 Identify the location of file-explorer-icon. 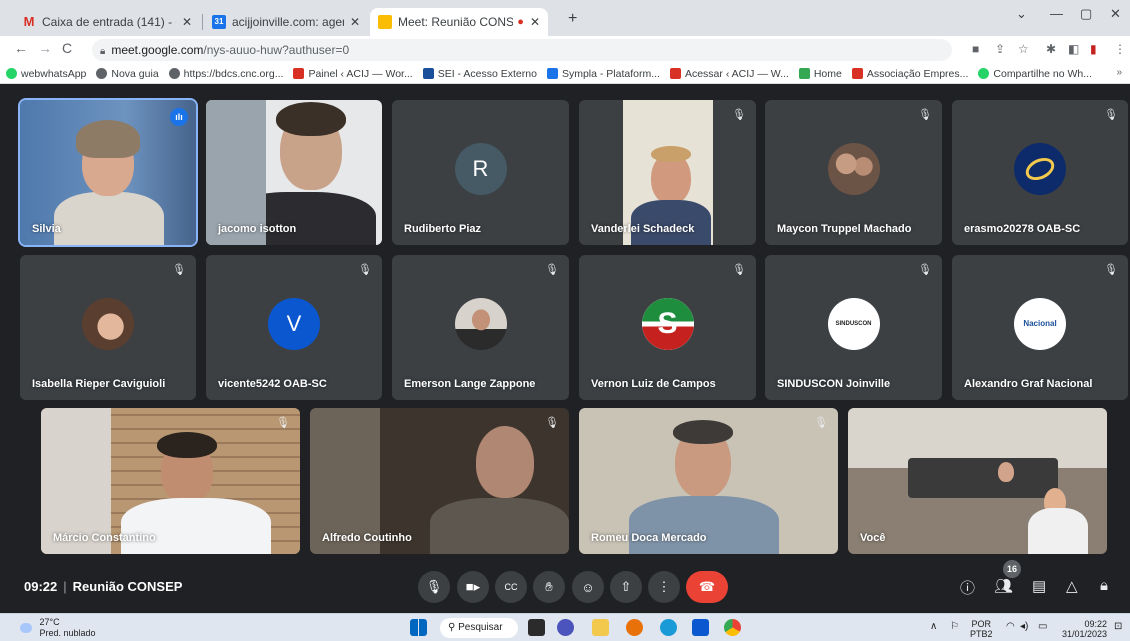
(600, 627).